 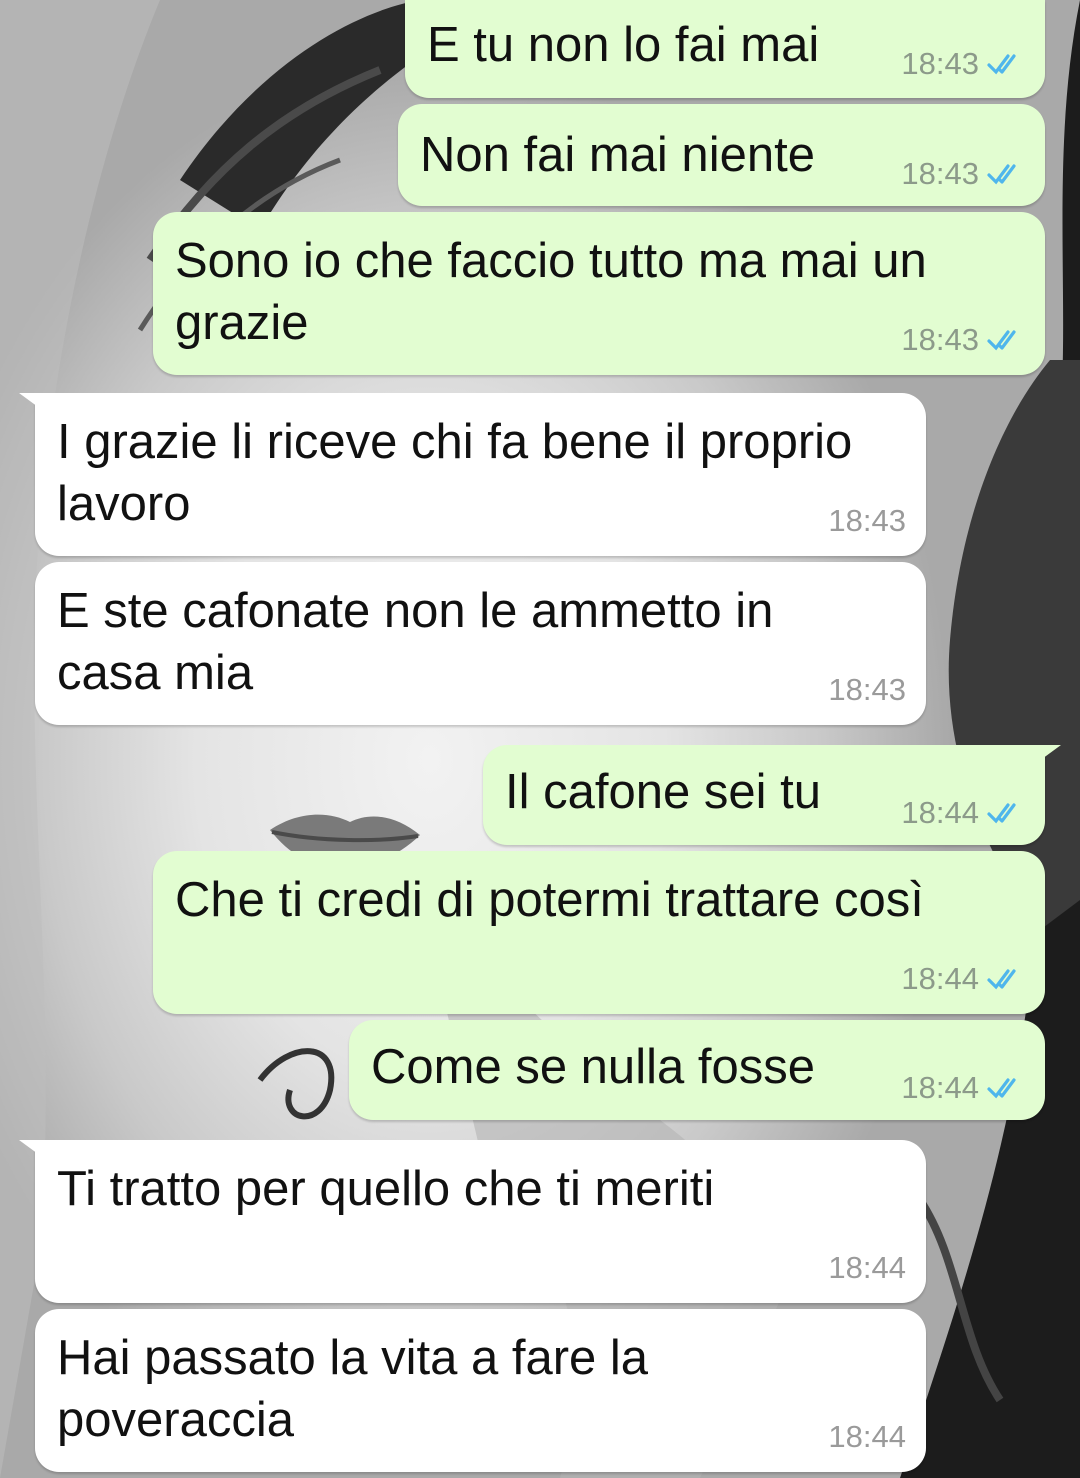 I want to click on message-text: E tu non lo fai mai, so click(x=623, y=45).